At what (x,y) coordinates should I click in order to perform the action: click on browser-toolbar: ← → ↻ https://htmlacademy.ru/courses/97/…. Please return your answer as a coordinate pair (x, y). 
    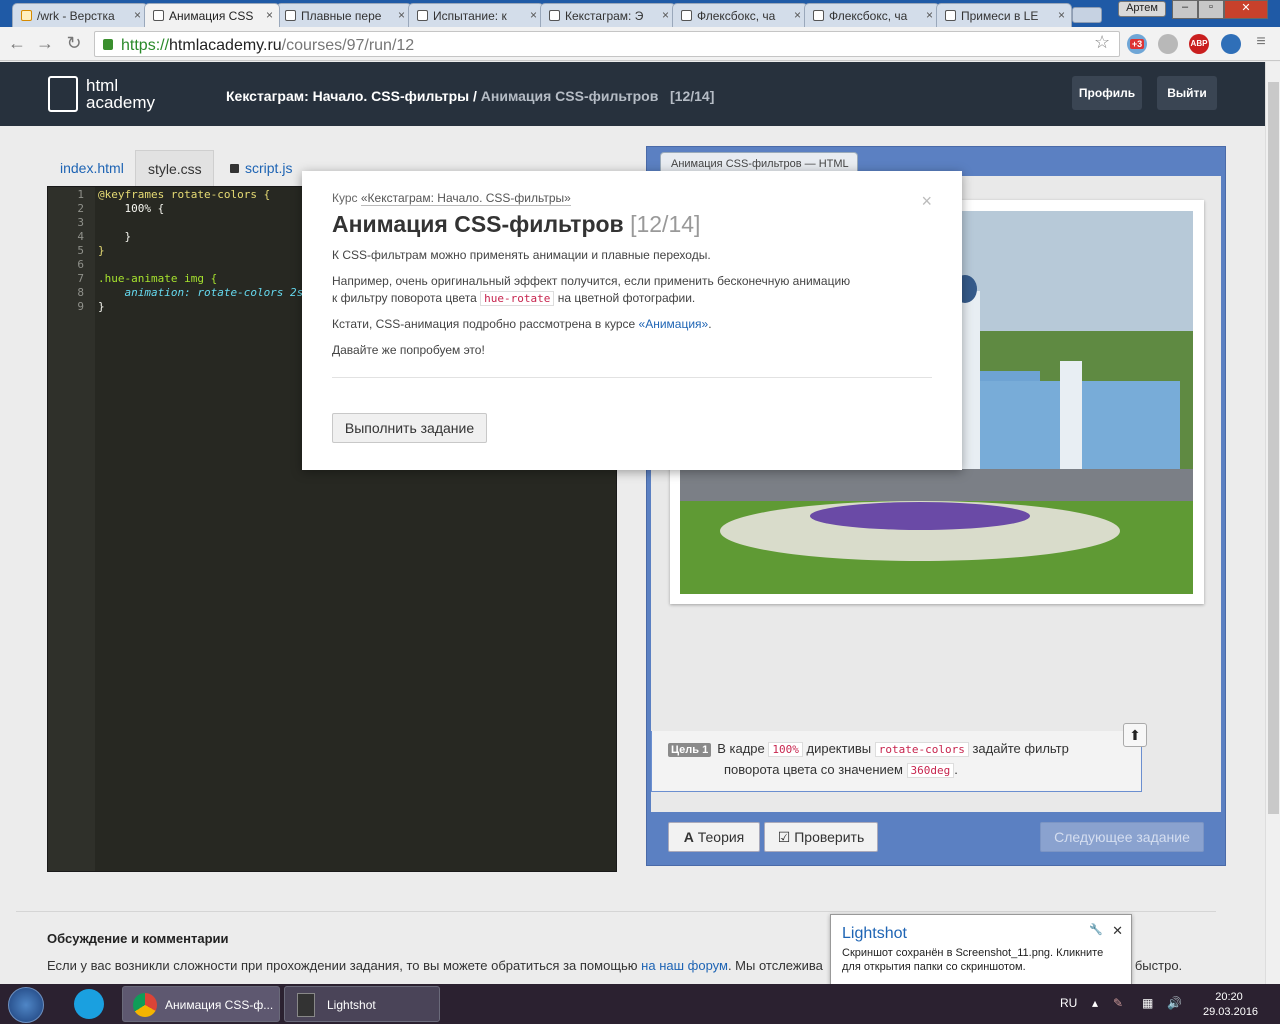
    Looking at the image, I should click on (640, 44).